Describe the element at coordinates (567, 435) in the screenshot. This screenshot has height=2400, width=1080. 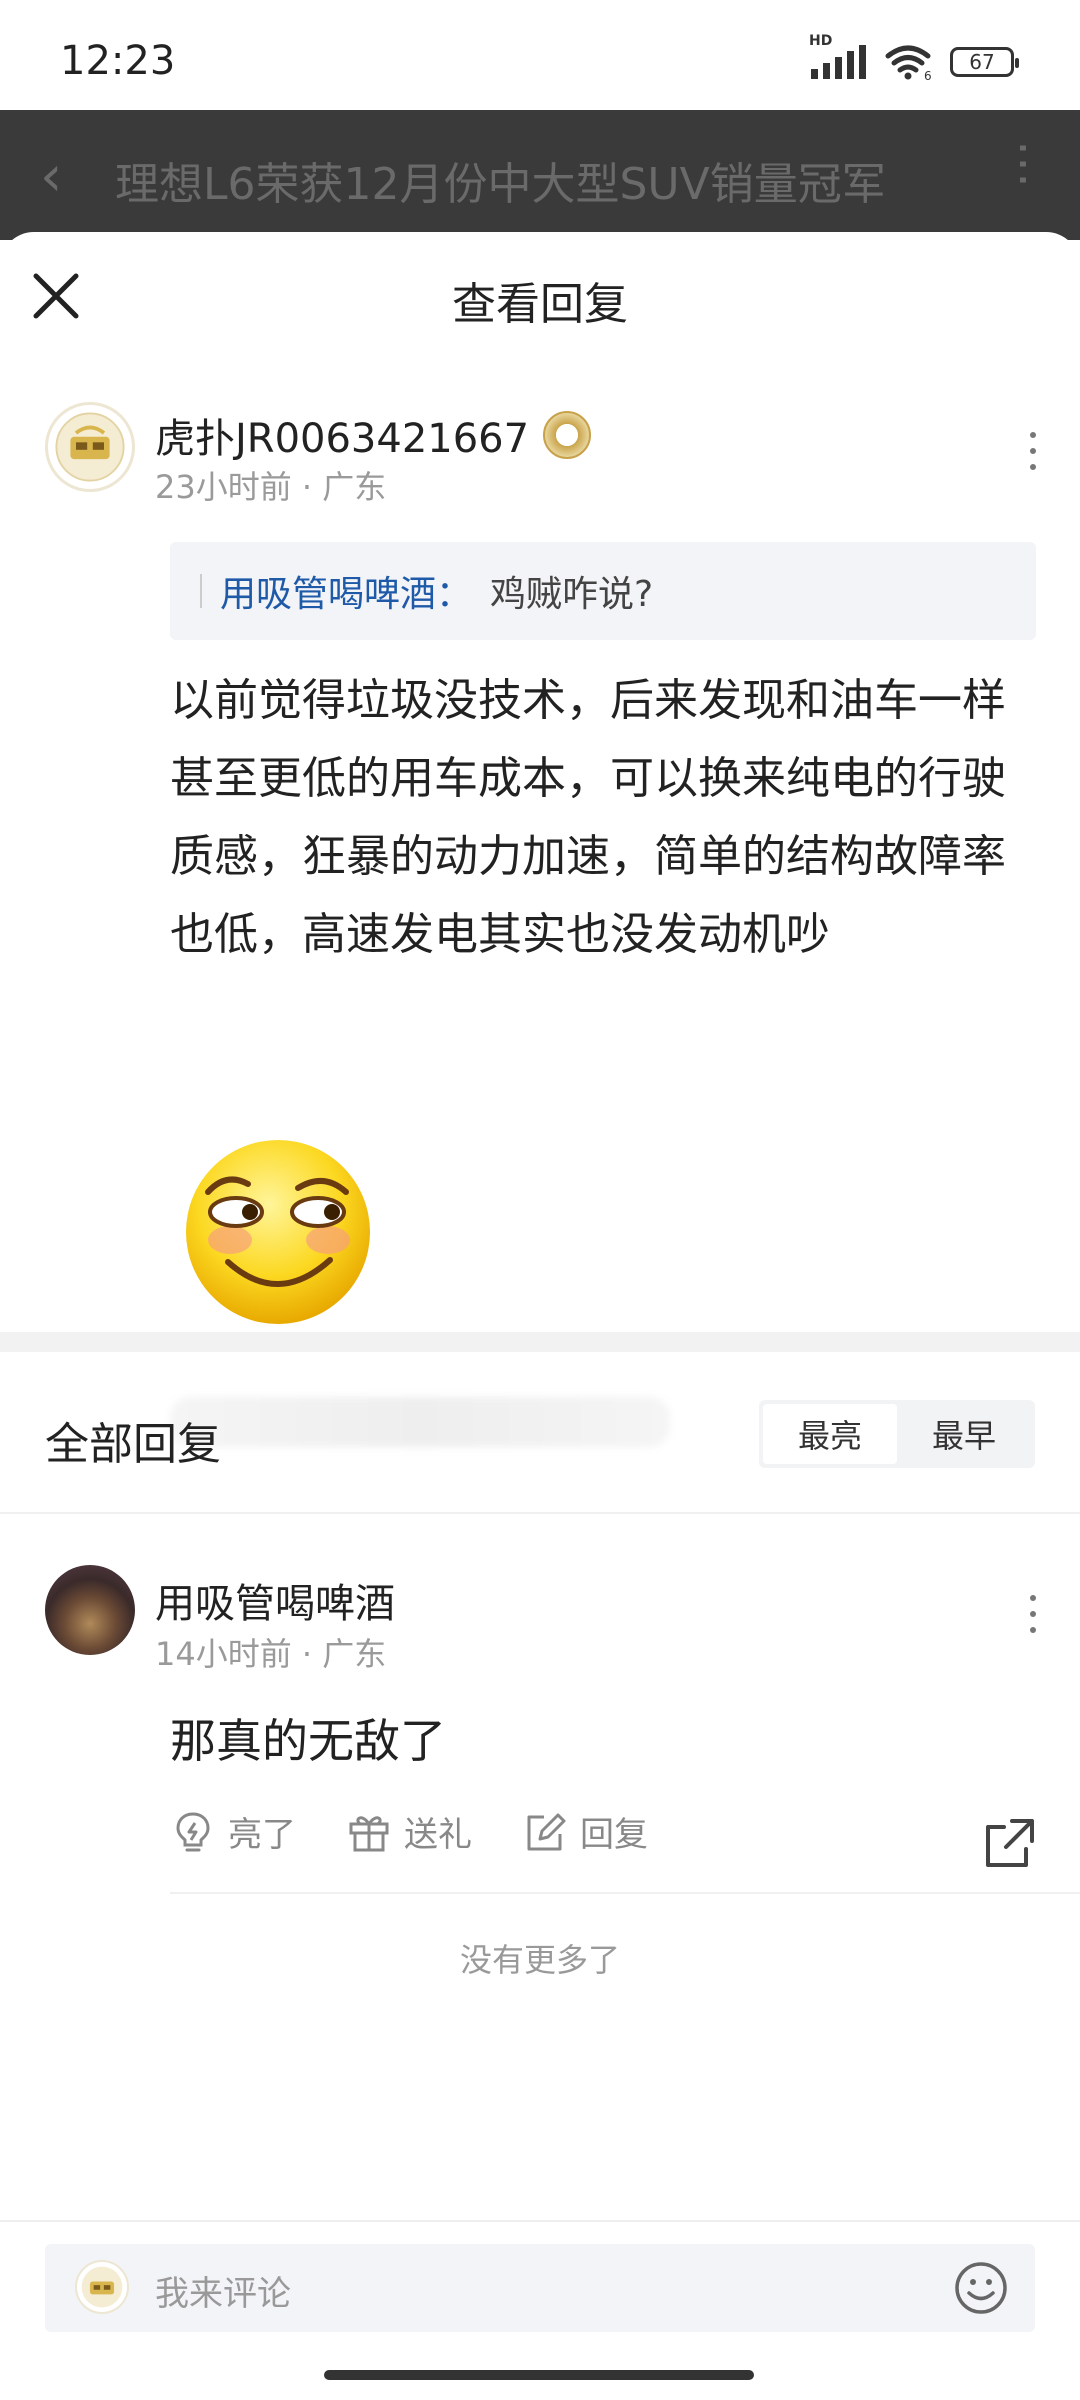
I see `user-badge-icon` at that location.